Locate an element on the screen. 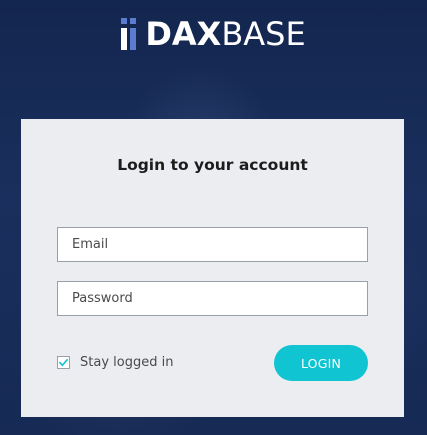 This screenshot has width=427, height=435. checkmark-icon is located at coordinates (63, 362).